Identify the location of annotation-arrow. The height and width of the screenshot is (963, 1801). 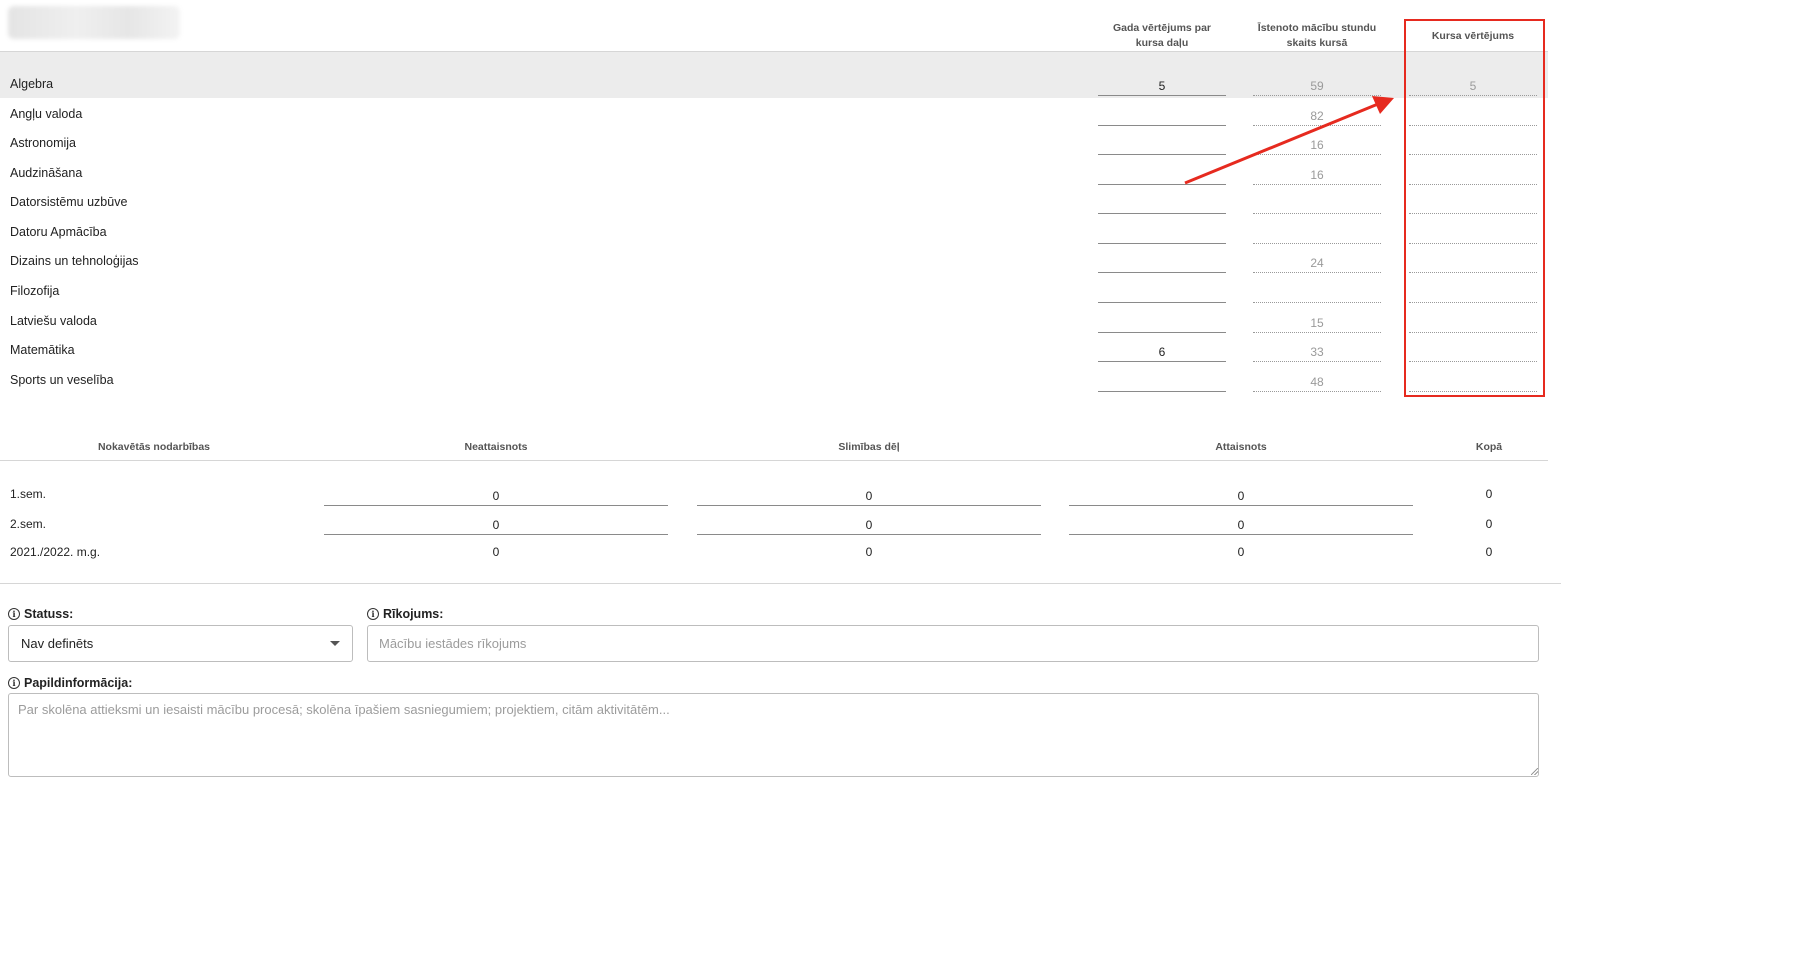
(1289, 140).